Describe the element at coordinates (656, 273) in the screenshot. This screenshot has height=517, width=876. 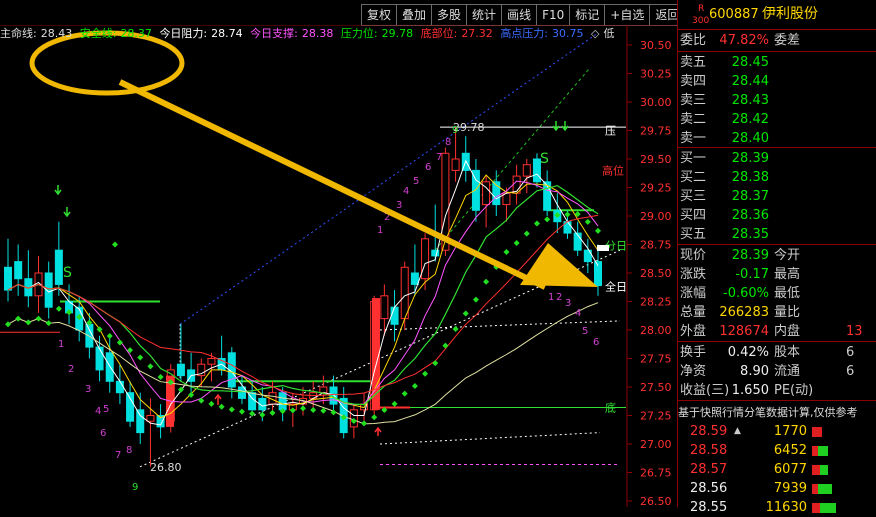
I see `y-tick-label: 28.50` at that location.